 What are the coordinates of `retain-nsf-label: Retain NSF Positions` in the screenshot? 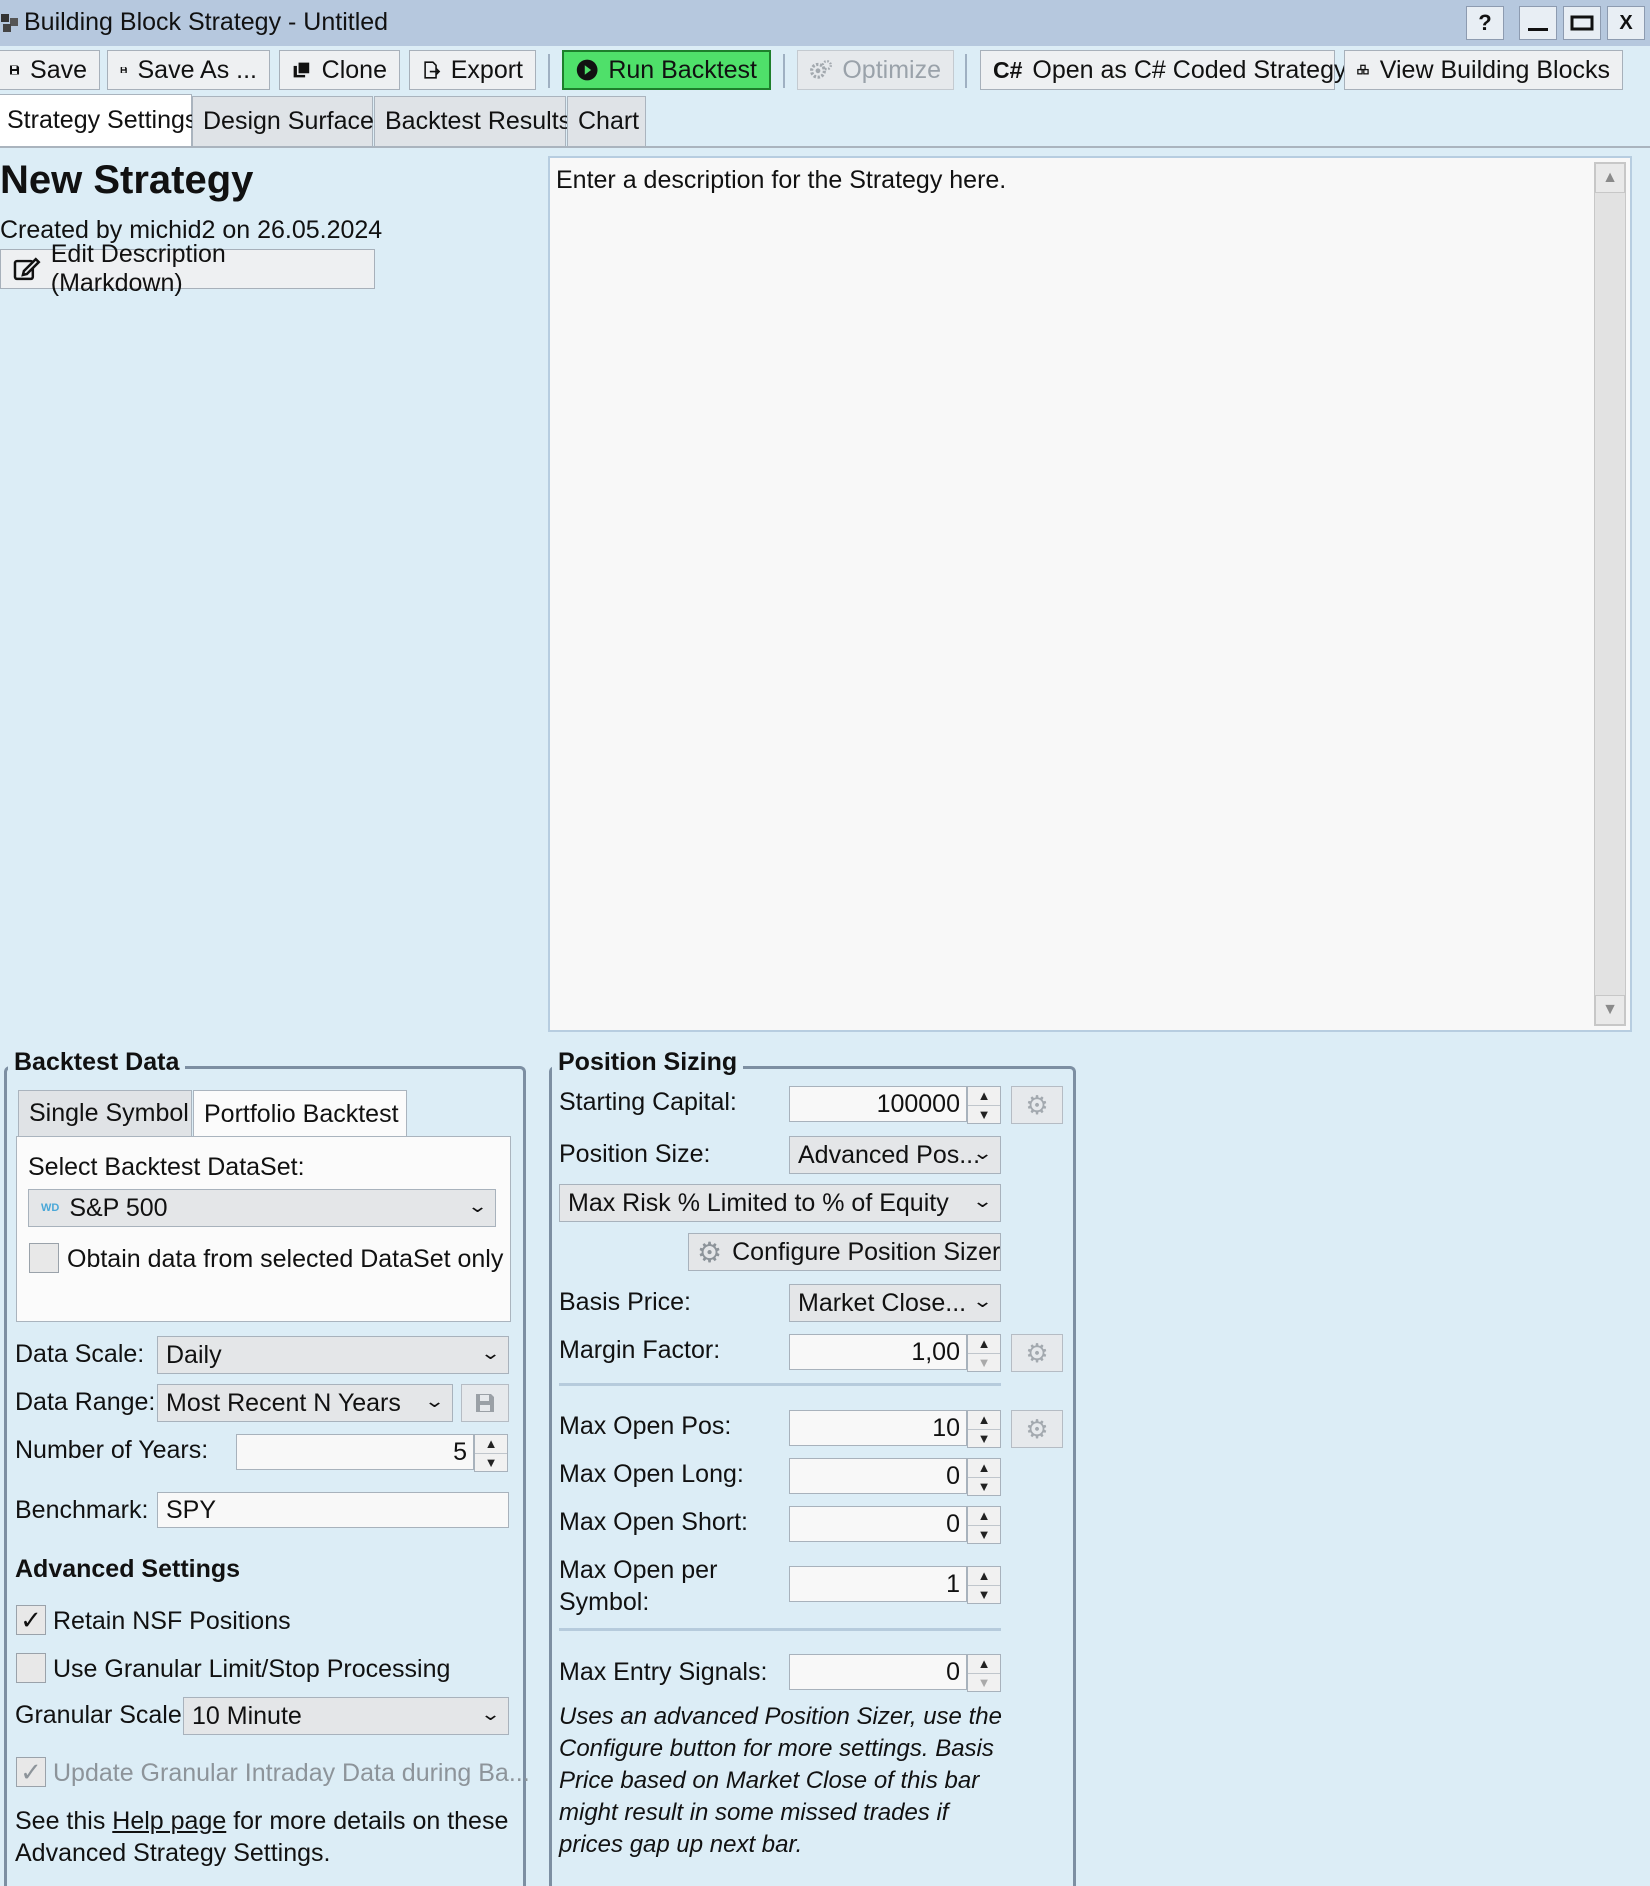 It's located at (172, 1621).